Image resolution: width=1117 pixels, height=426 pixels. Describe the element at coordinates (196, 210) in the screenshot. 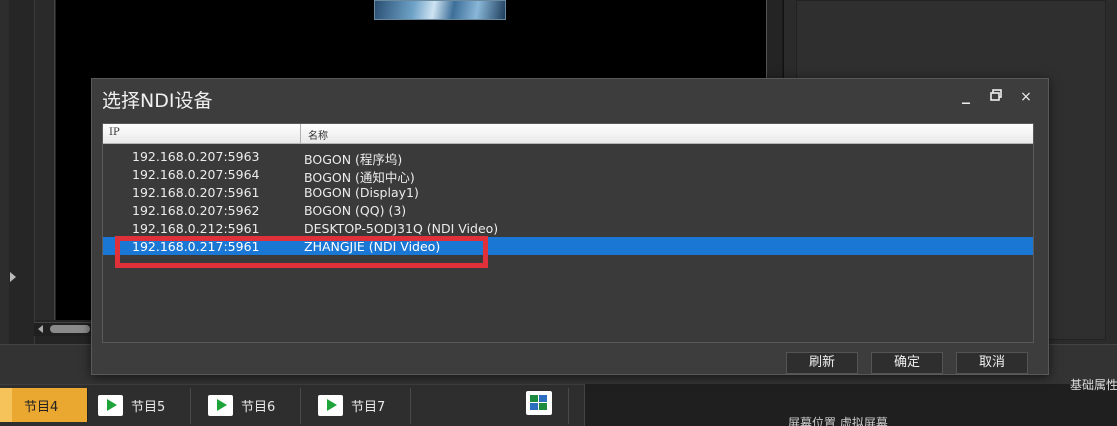

I see `cell-ip: 192.168.0.207:5962` at that location.